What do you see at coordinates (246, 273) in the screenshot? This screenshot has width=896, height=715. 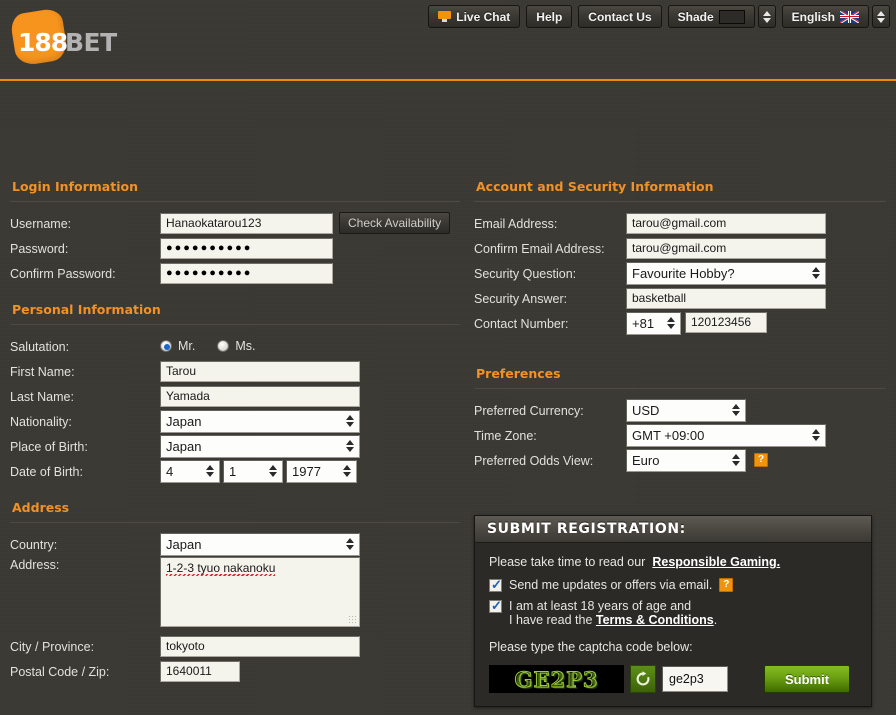 I see `confirm-password-input: ●●●●●●●●●●` at bounding box center [246, 273].